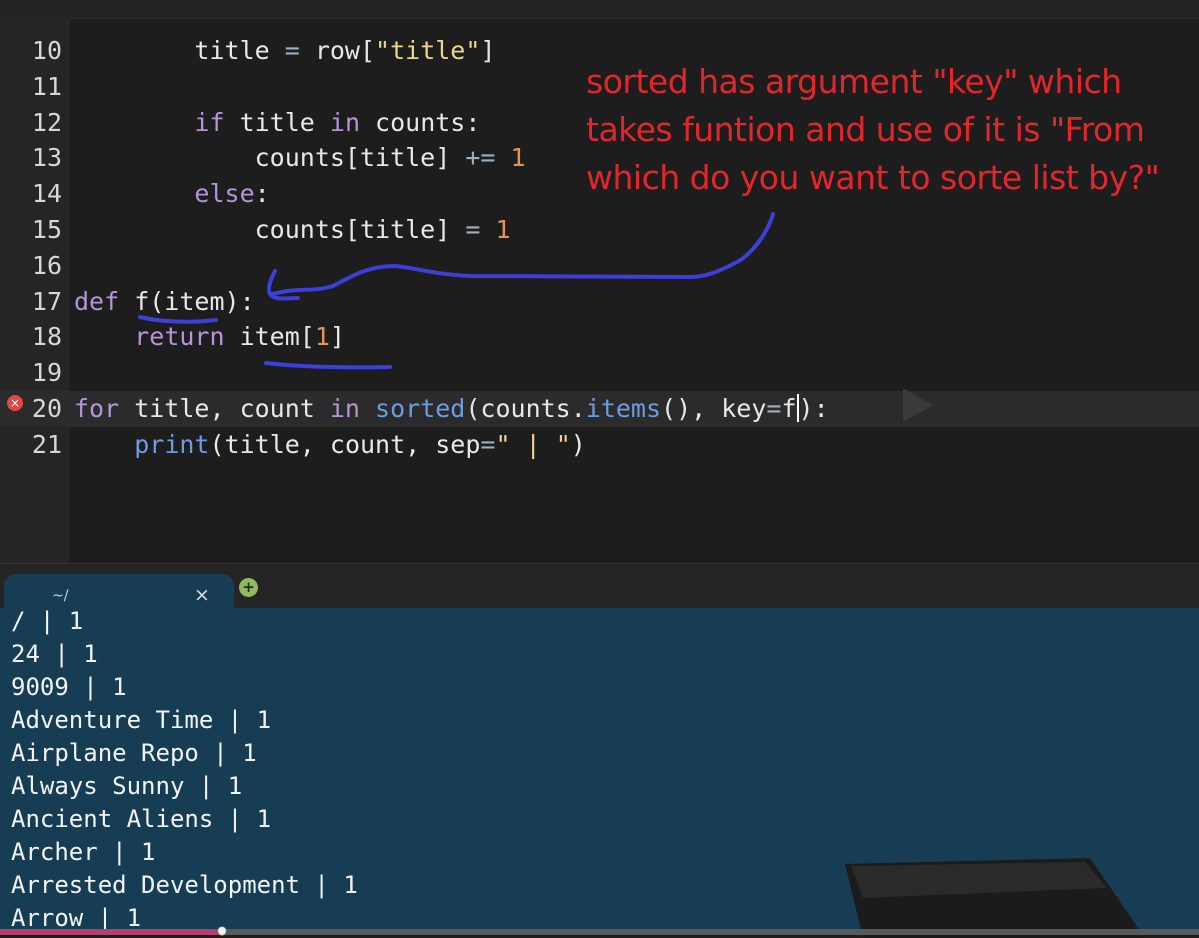 The width and height of the screenshot is (1199, 938). What do you see at coordinates (46, 194) in the screenshot?
I see `line-number: 14` at bounding box center [46, 194].